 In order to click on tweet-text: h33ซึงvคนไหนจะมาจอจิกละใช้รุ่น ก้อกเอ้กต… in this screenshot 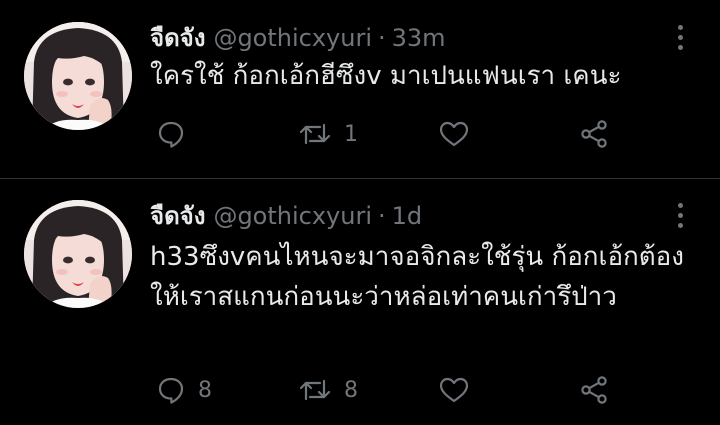, I will do `click(417, 277)`.